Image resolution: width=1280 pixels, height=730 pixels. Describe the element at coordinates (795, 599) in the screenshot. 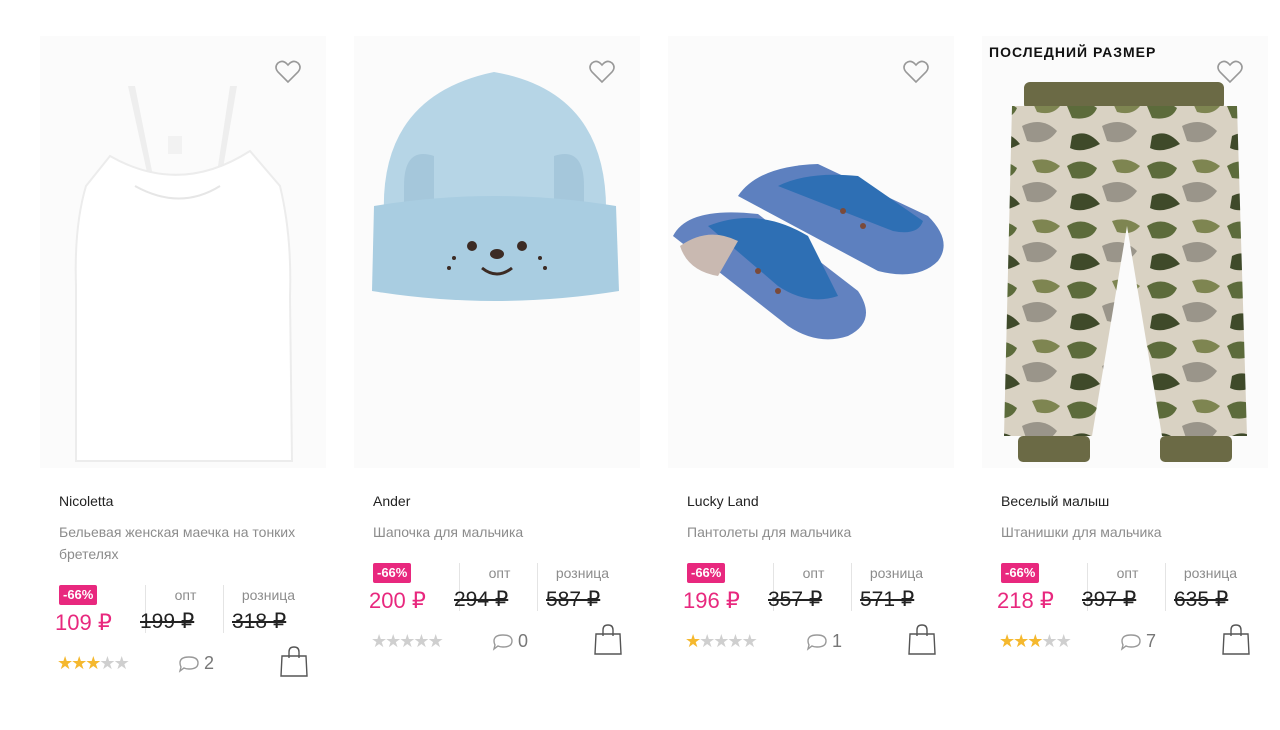

I see `opt-price: 357 ₽` at that location.